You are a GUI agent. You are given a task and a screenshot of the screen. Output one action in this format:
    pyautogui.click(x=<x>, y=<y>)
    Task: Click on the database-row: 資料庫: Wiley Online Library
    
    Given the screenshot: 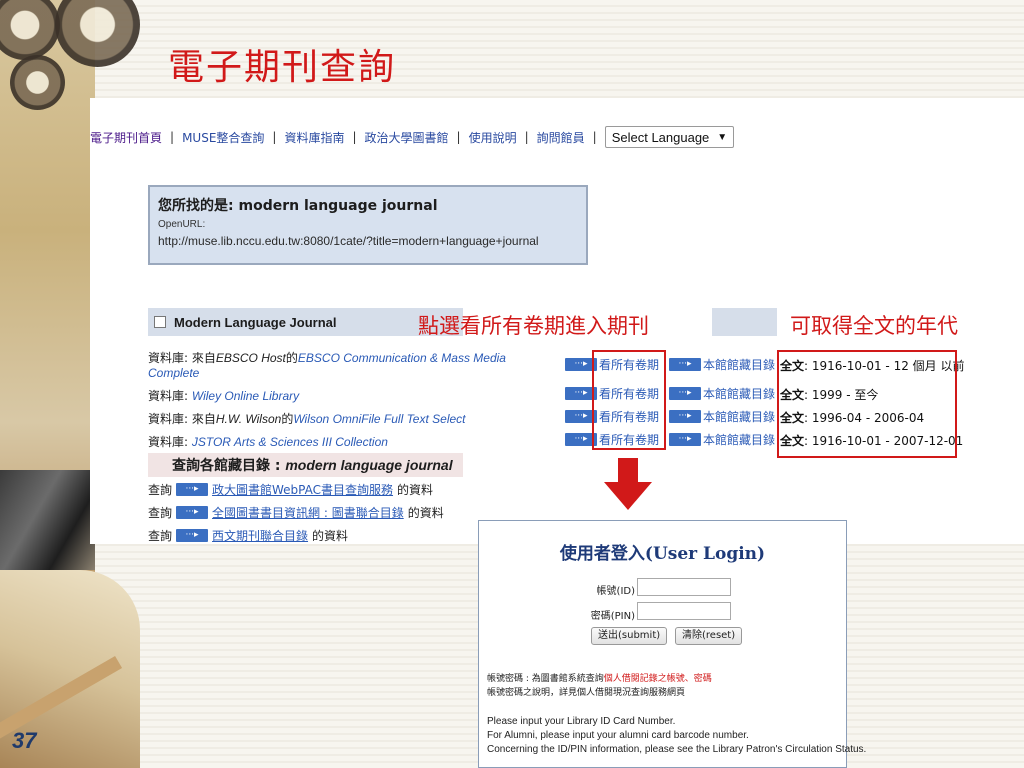 What is the action you would take?
    pyautogui.click(x=223, y=395)
    